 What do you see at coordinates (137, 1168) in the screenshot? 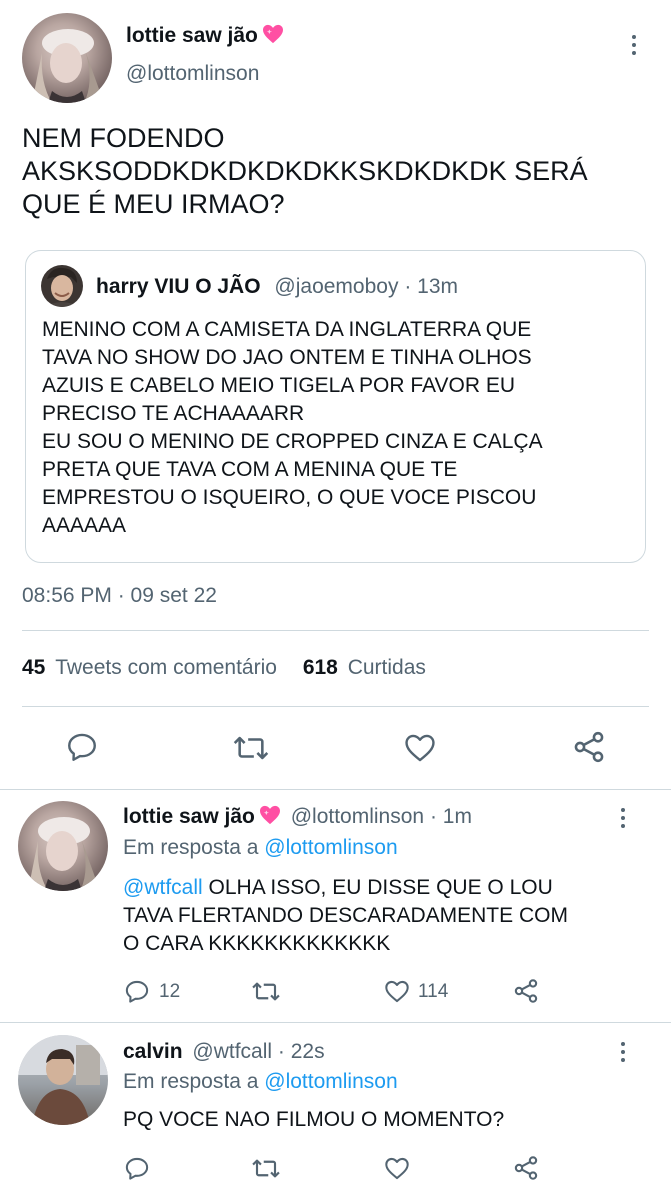
I see `reply2-reply-icon` at bounding box center [137, 1168].